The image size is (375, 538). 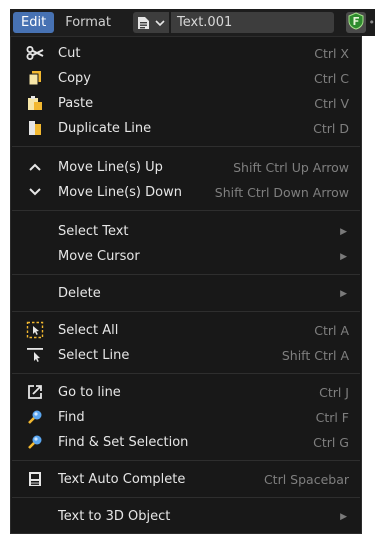 I want to click on menu-item-cut: Cut Ctrl X, so click(x=186, y=53).